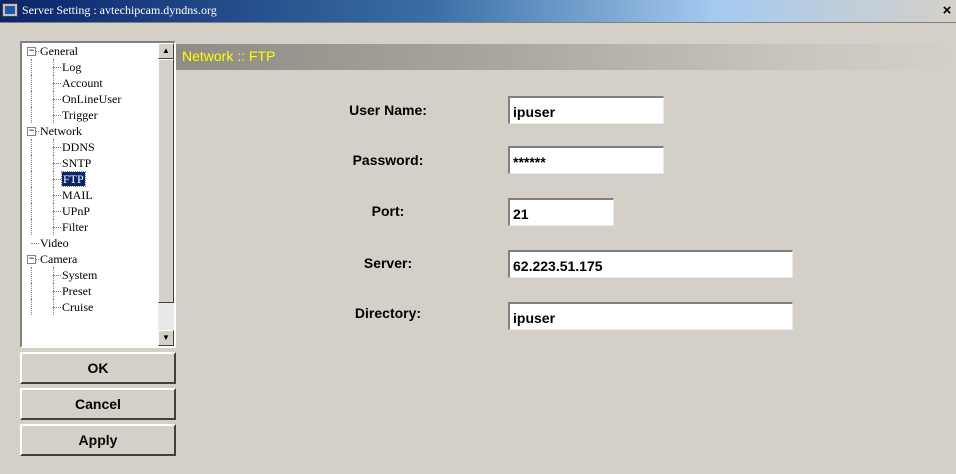 The image size is (956, 474). I want to click on tree-item-label: Log, so click(72, 67).